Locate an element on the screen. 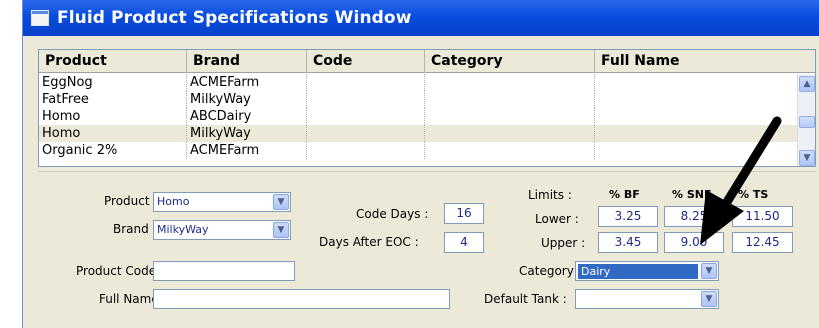 This screenshot has height=328, width=819. cell-product: FatFree is located at coordinates (113, 99).